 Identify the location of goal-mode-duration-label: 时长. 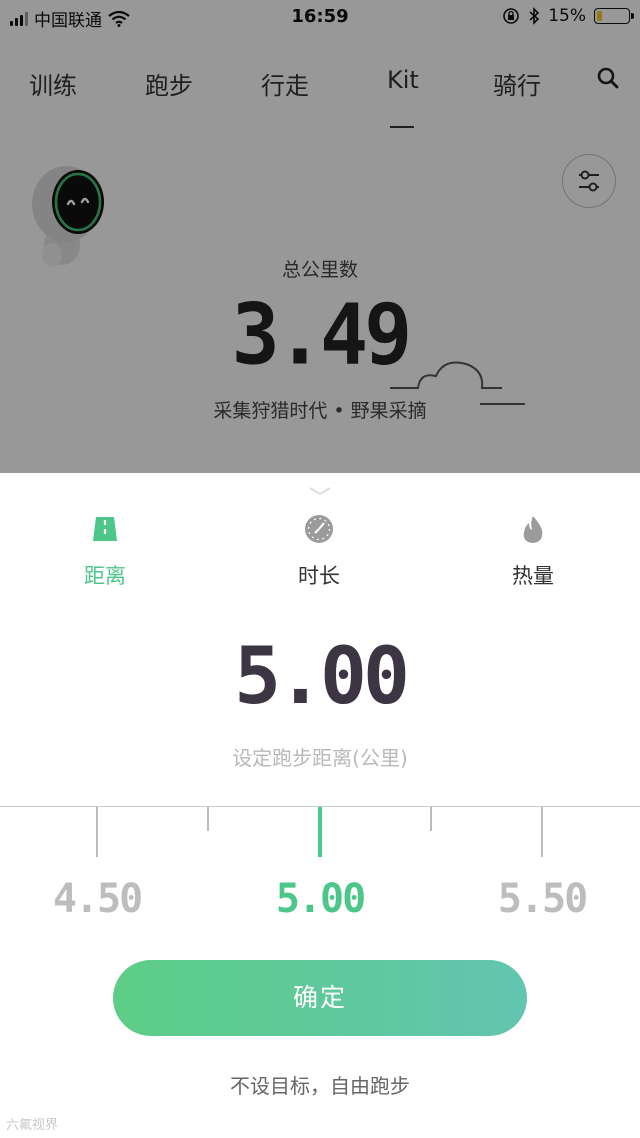
(319, 576).